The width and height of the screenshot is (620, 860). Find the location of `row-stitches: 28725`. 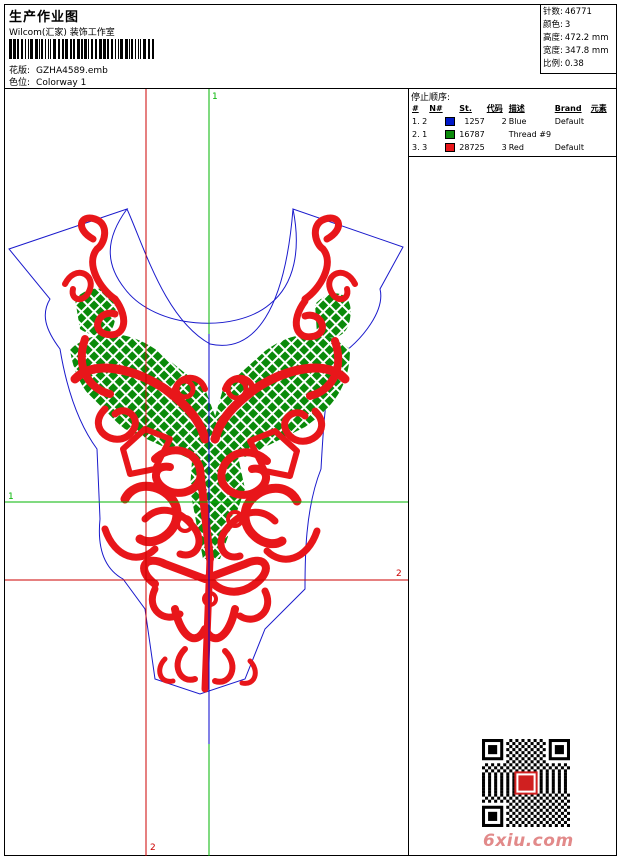

row-stitches: 28725 is located at coordinates (472, 147).